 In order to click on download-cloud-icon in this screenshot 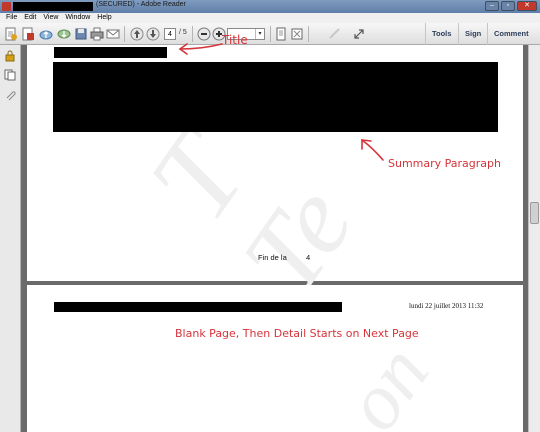, I will do `click(64, 34)`.